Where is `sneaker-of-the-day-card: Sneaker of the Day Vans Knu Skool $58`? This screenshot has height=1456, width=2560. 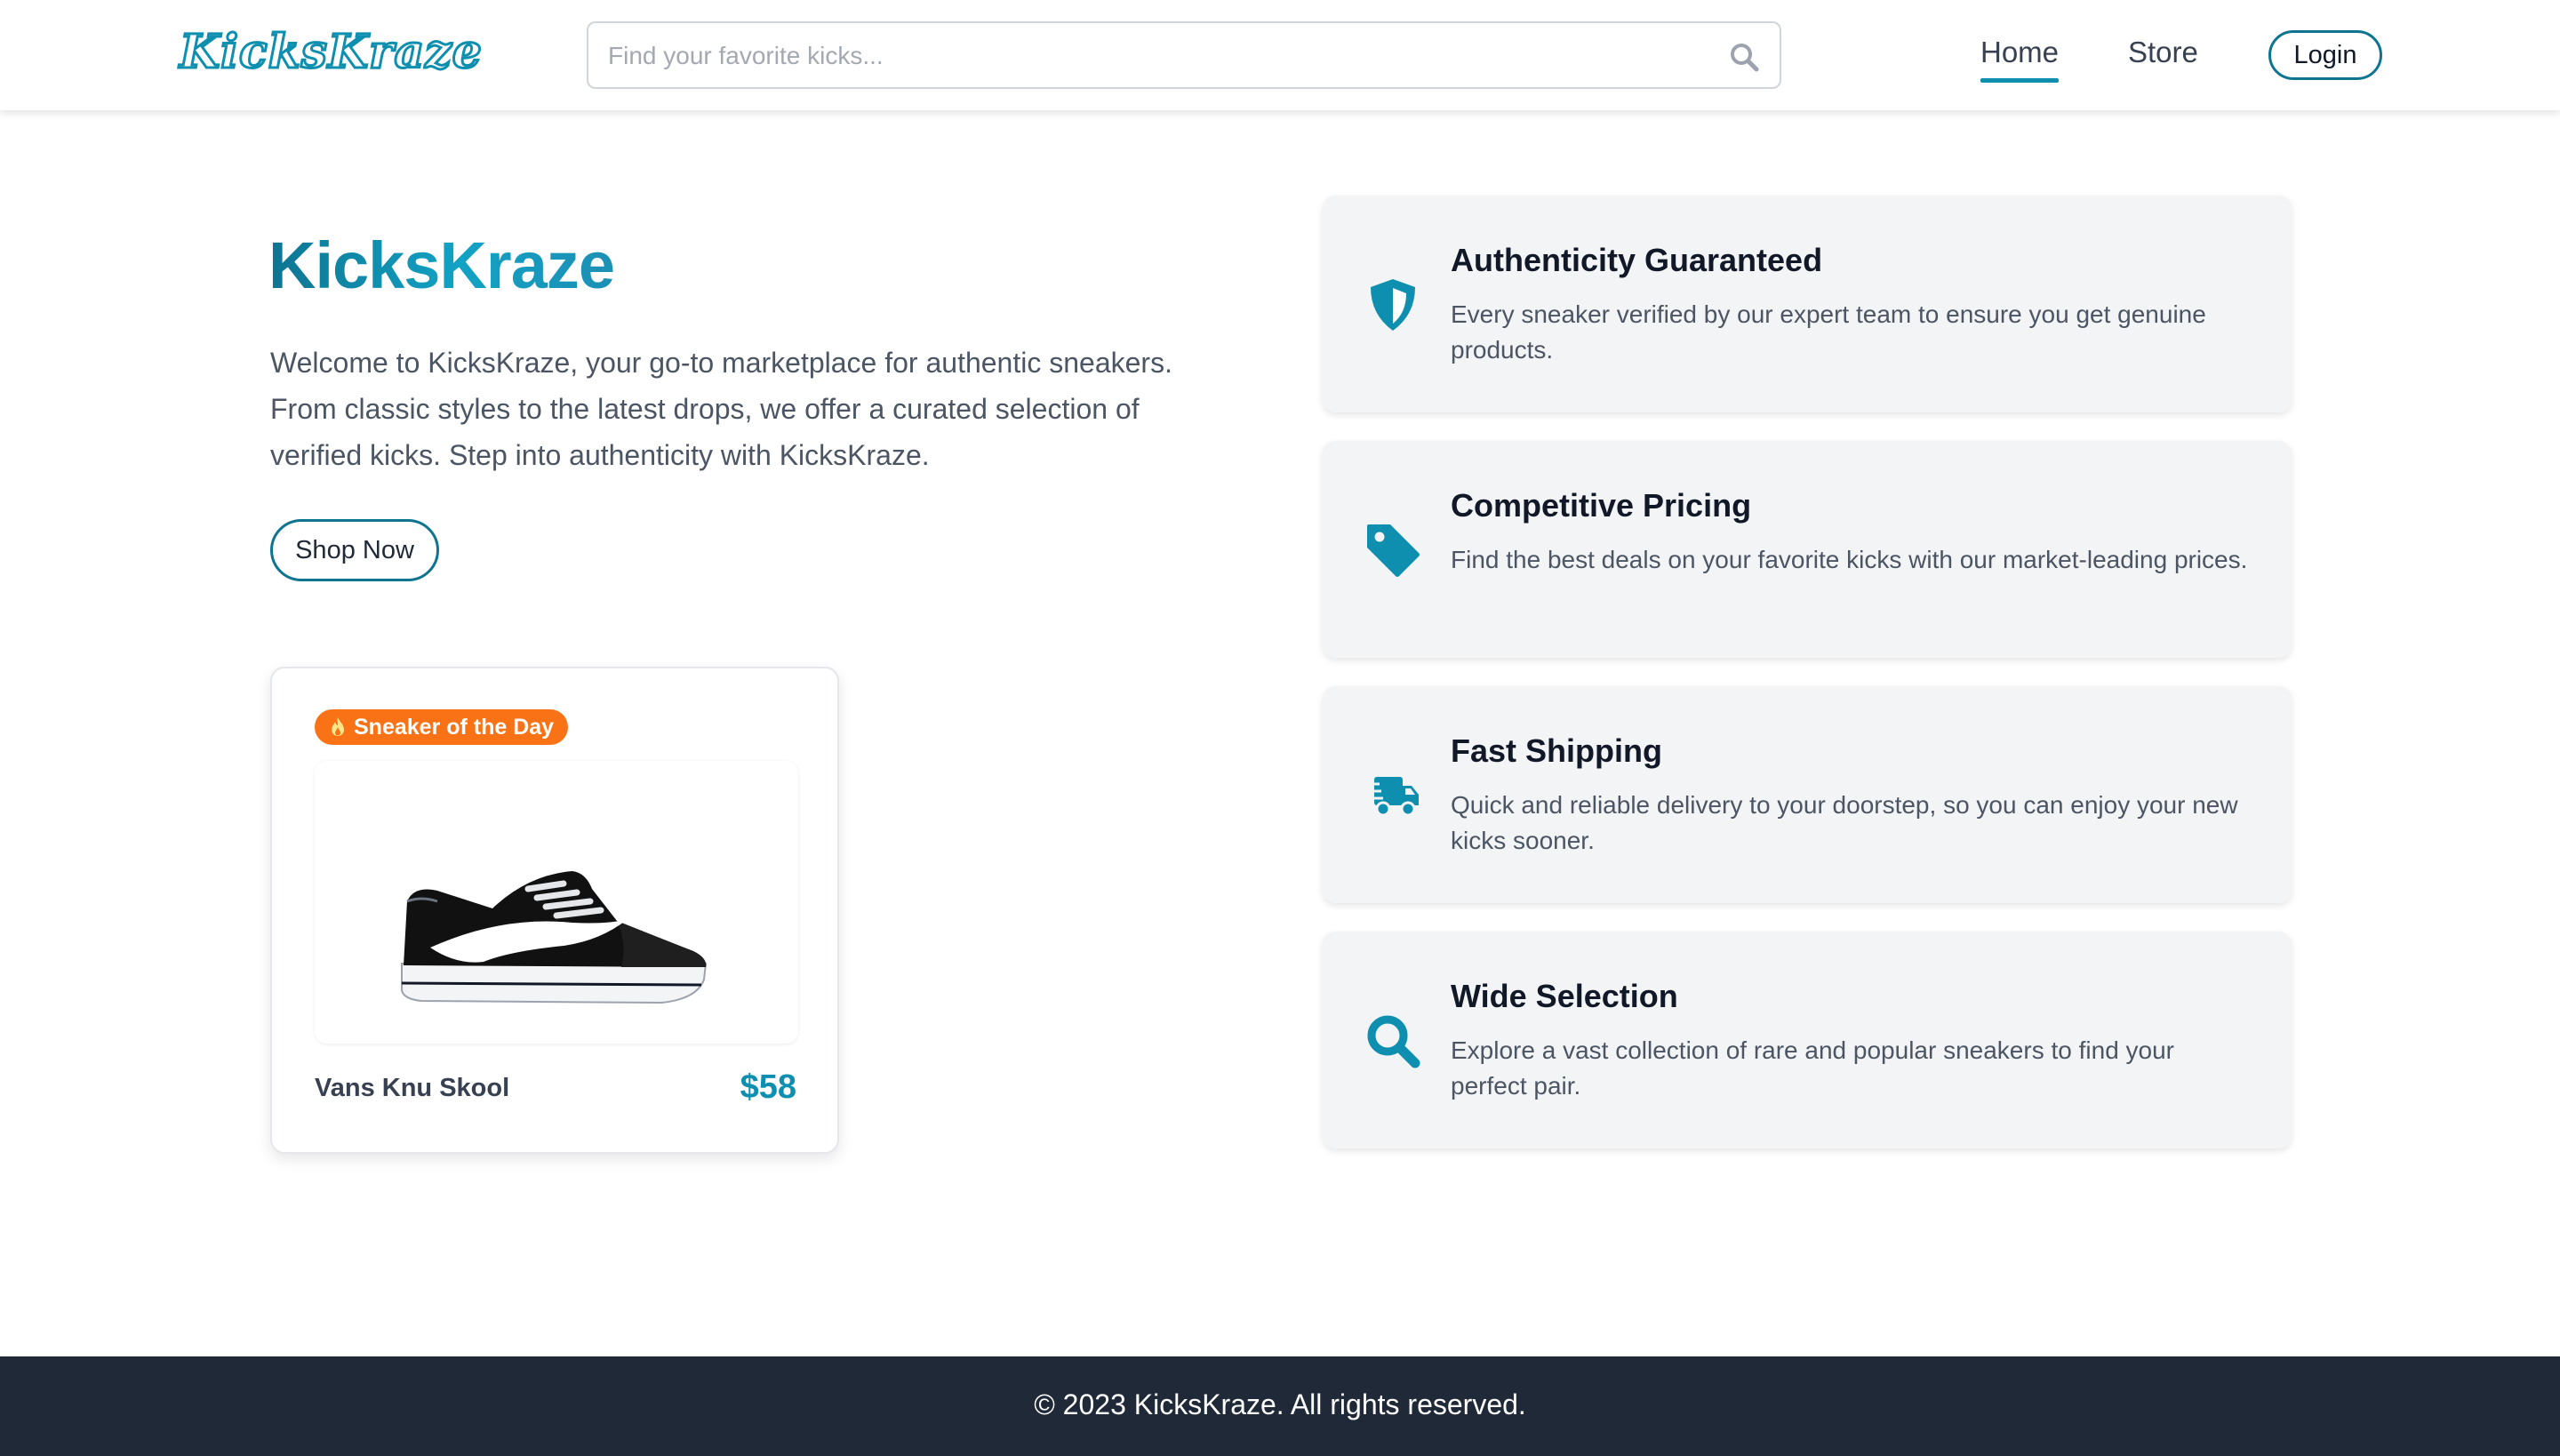
sneaker-of-the-day-card: Sneaker of the Day Vans Knu Skool $58 is located at coordinates (554, 910).